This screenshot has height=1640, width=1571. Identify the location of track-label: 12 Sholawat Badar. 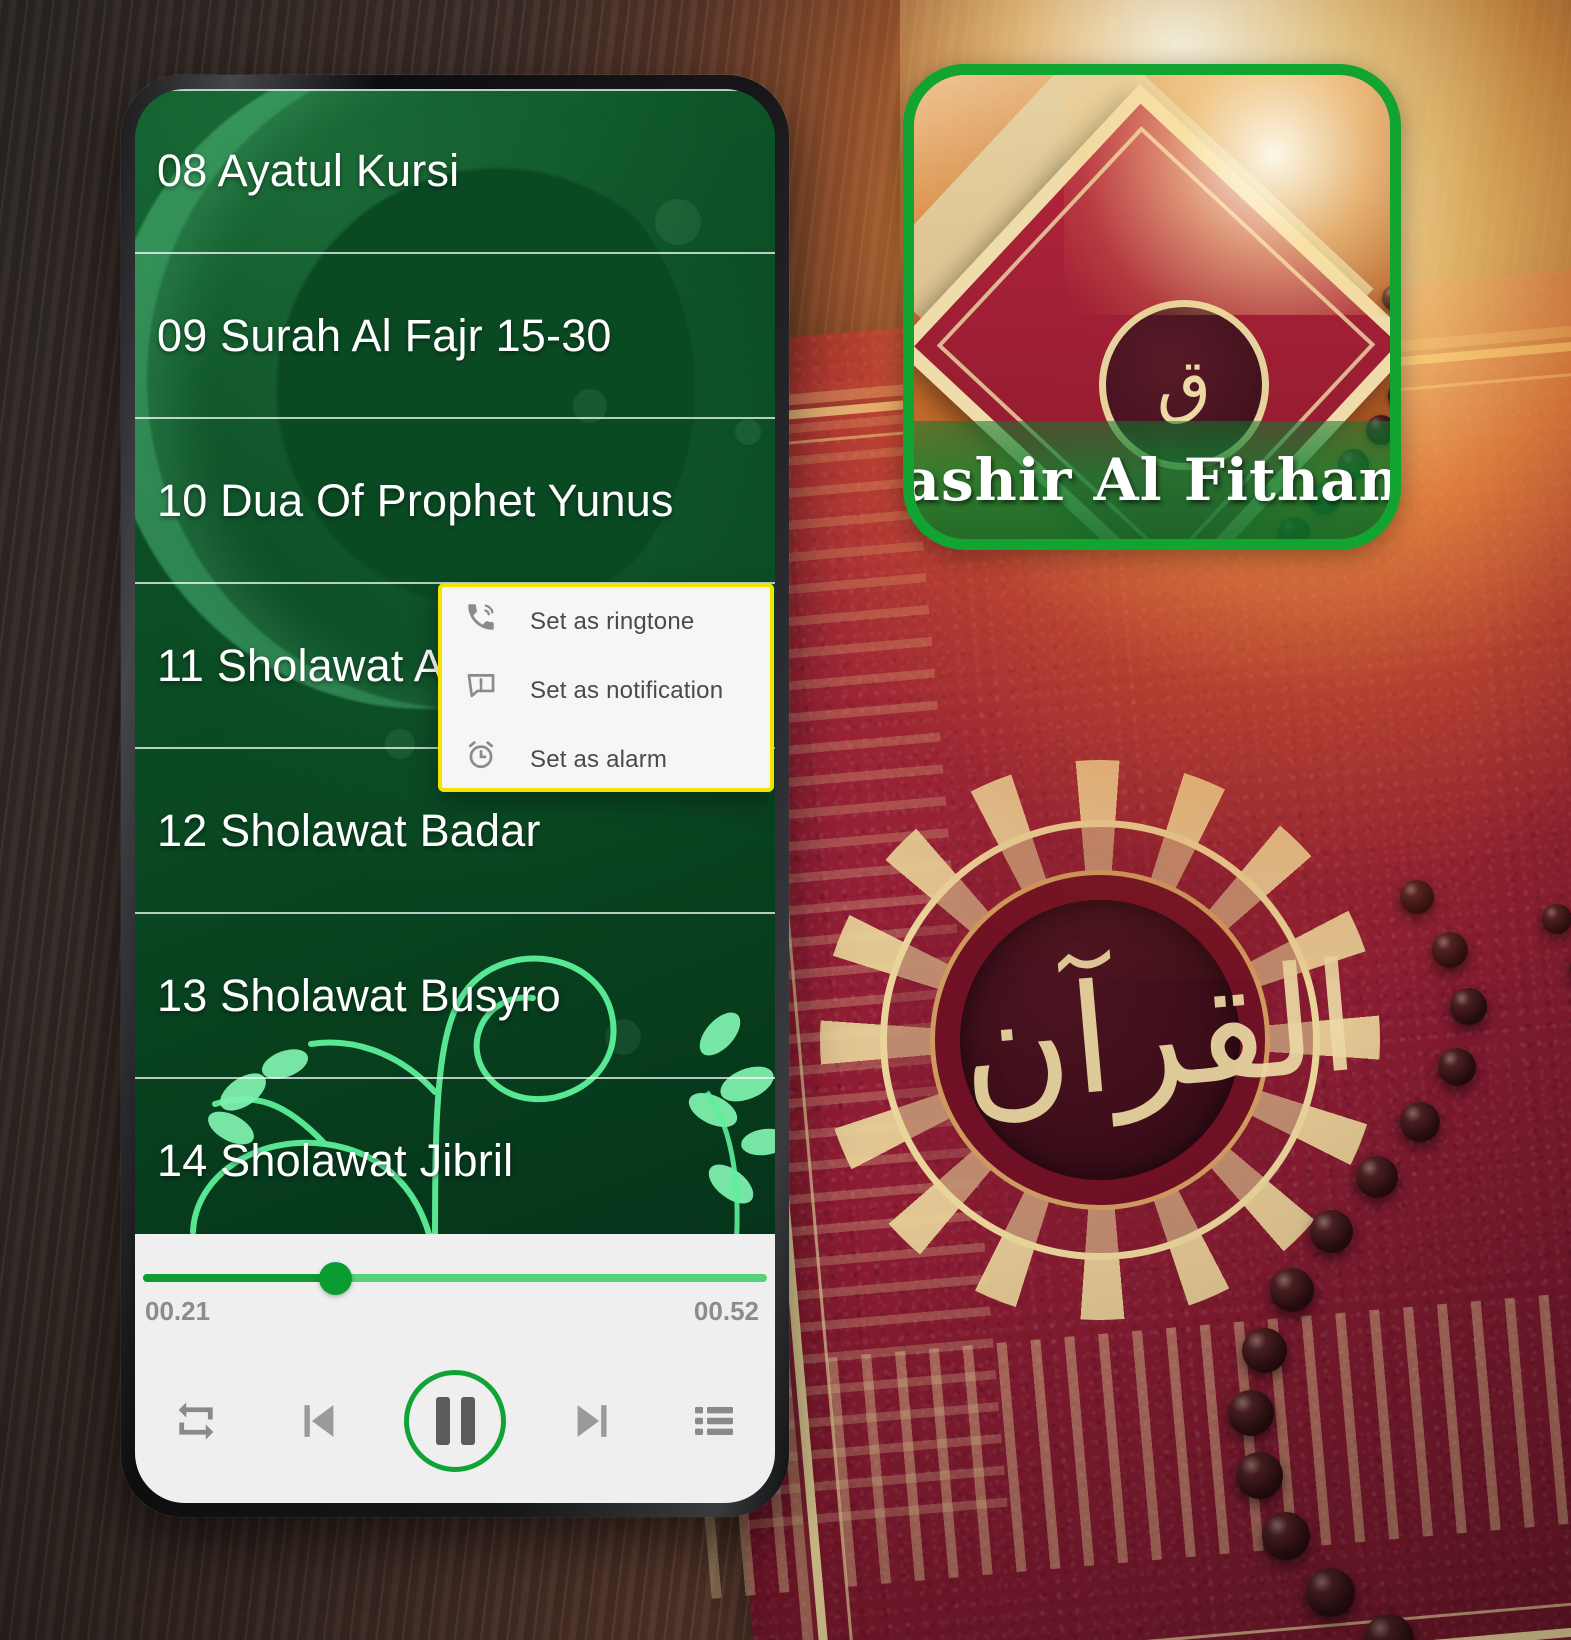
(349, 830).